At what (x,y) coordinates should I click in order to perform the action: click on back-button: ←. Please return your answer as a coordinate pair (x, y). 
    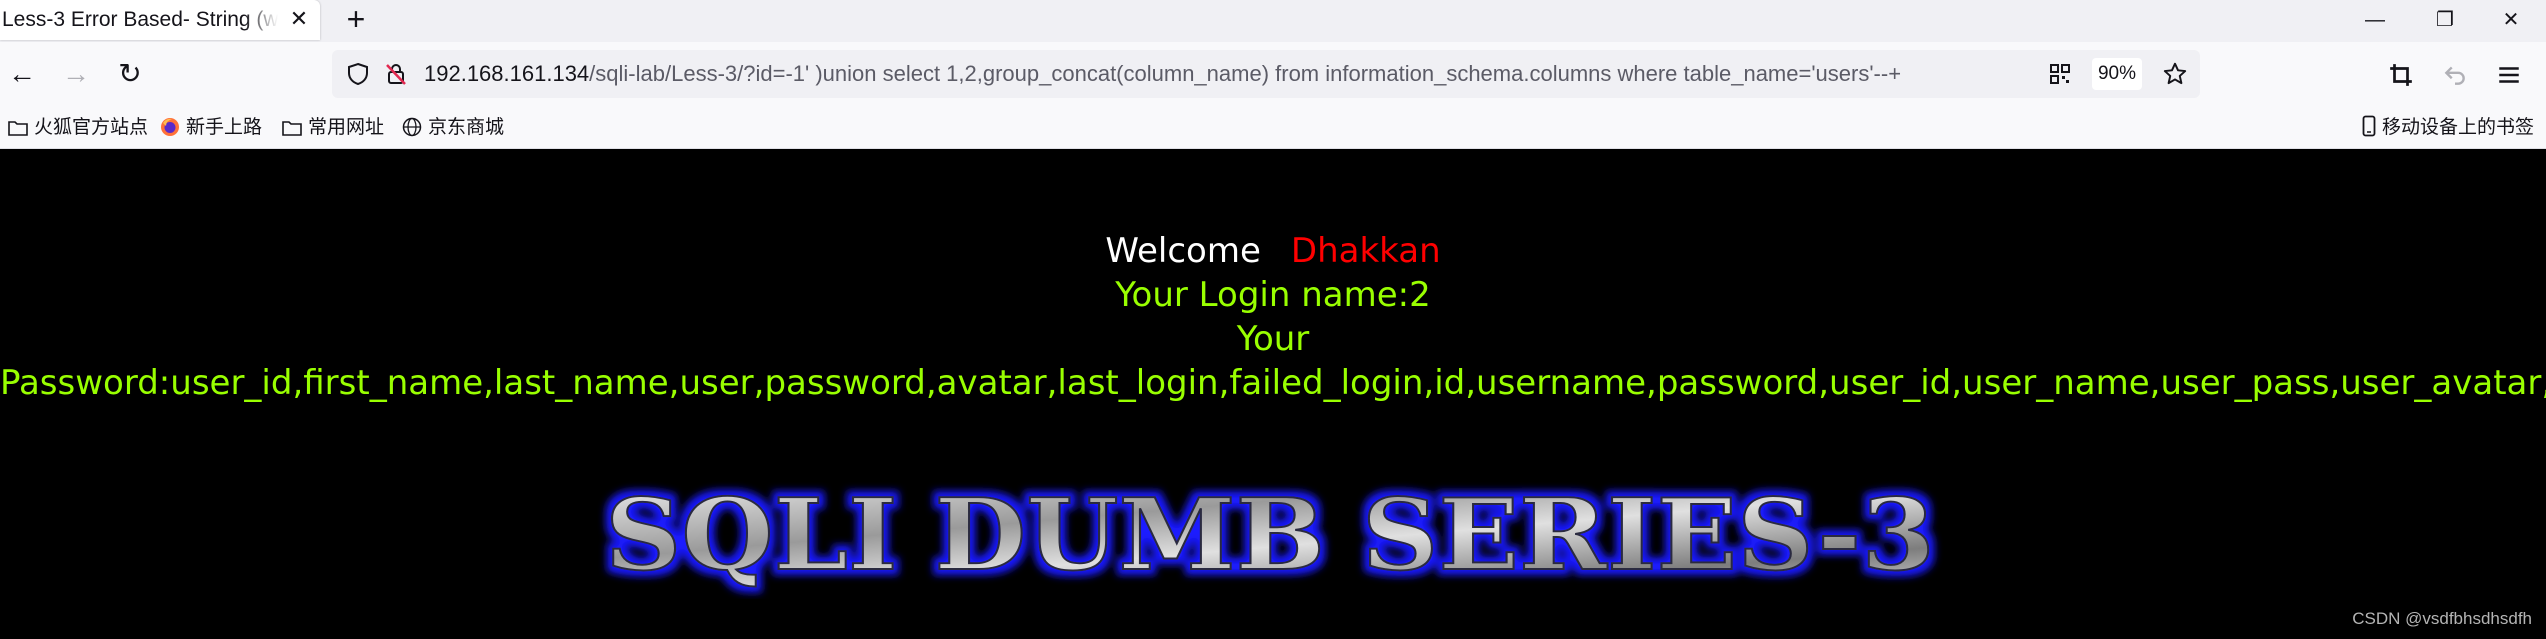
    Looking at the image, I should click on (22, 74).